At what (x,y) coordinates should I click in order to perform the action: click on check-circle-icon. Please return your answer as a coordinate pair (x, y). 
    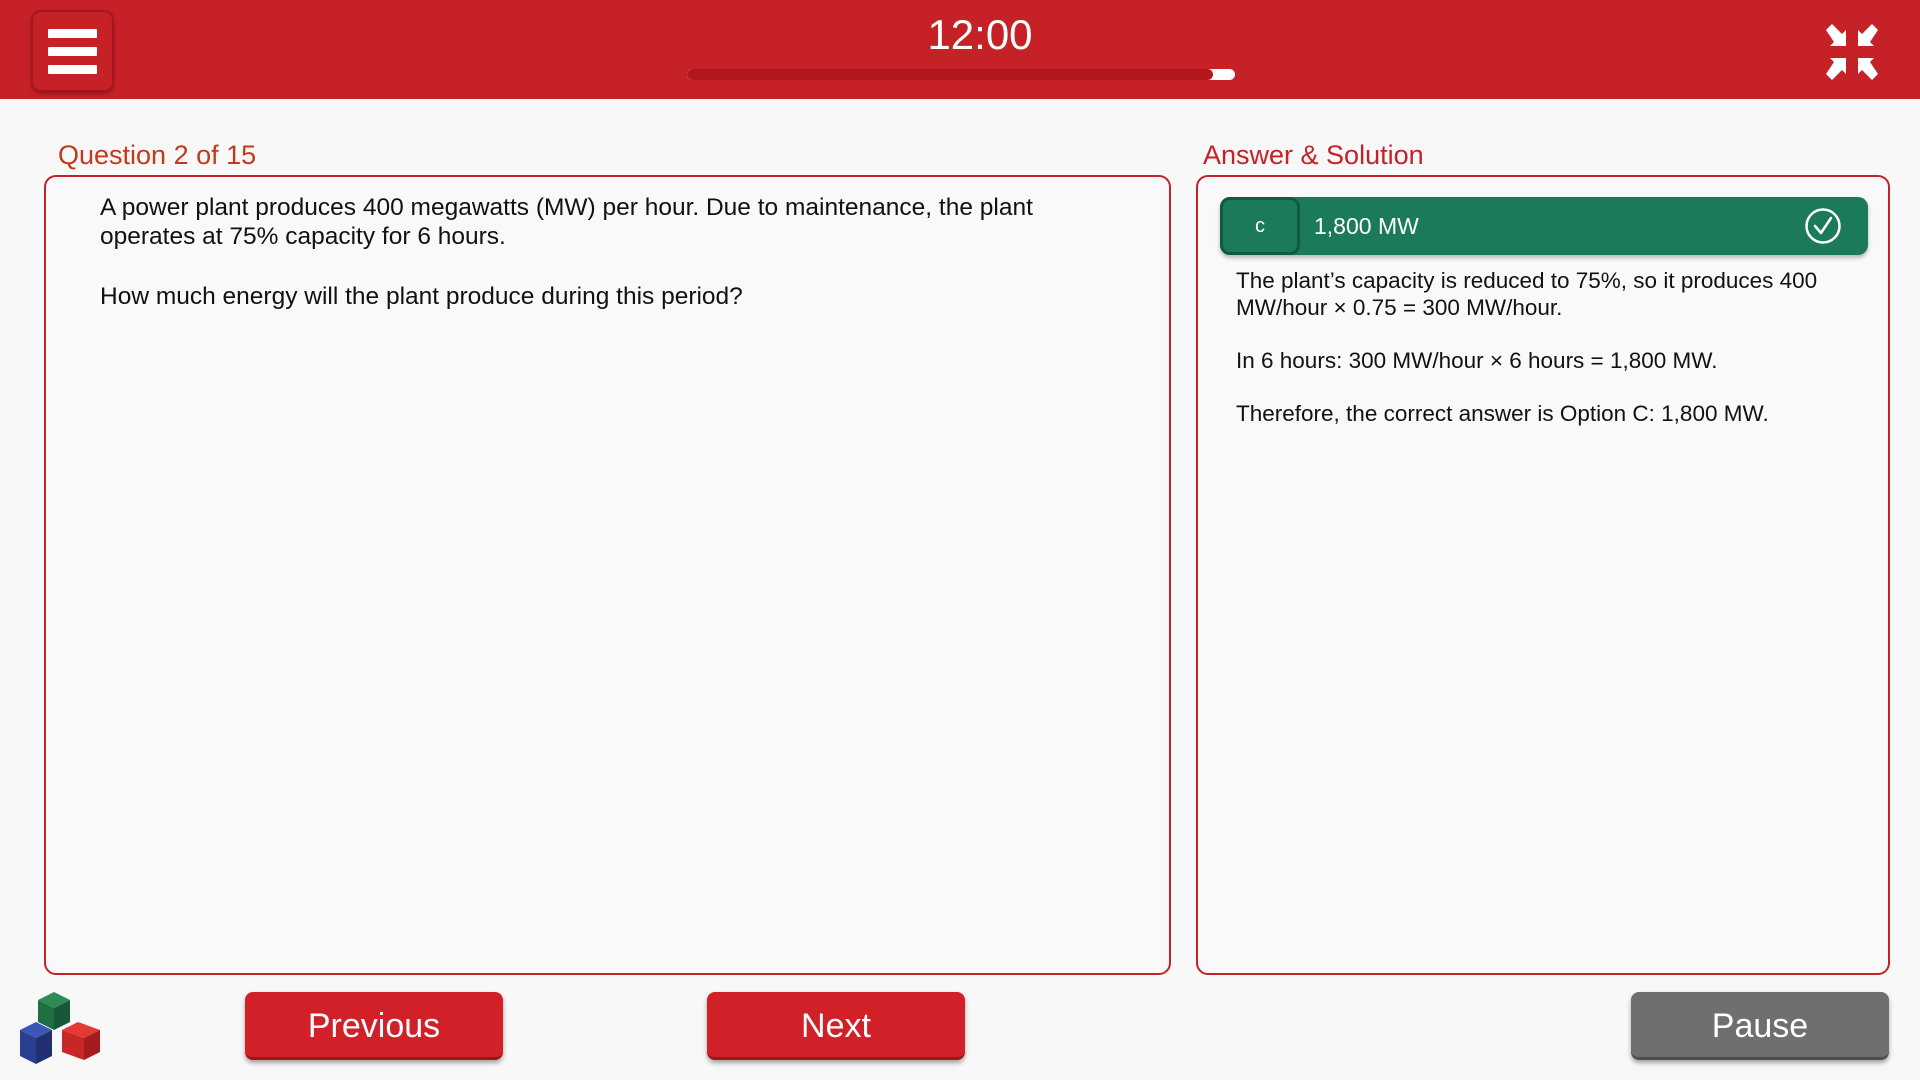
    Looking at the image, I should click on (1823, 226).